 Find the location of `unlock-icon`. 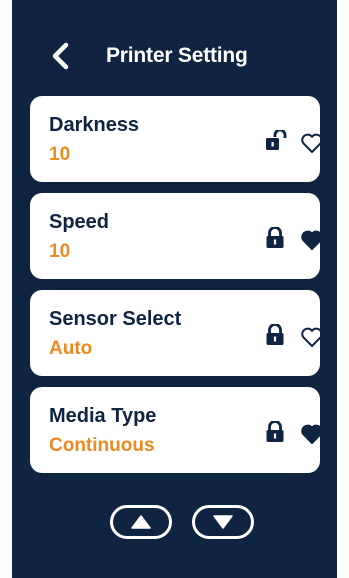

unlock-icon is located at coordinates (276, 141).